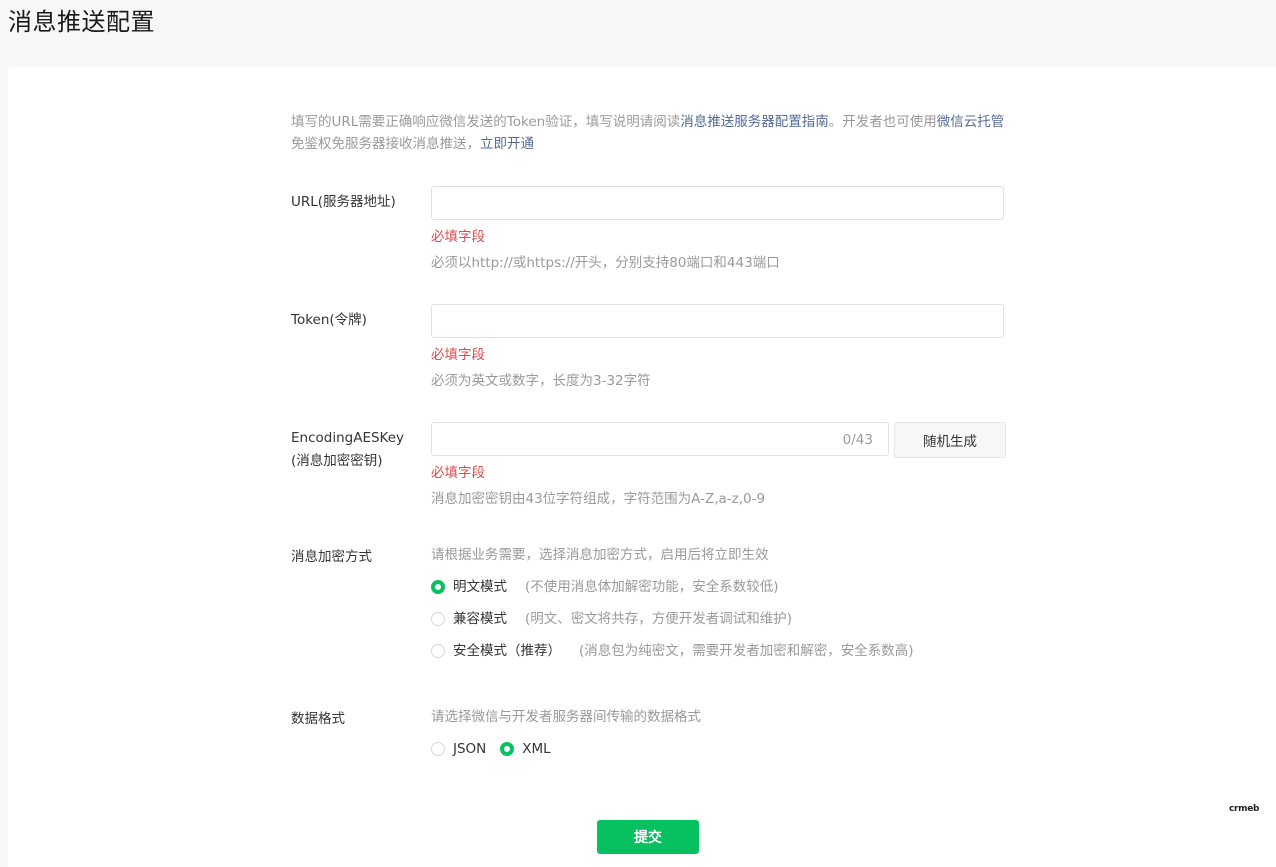 Image resolution: width=1276 pixels, height=867 pixels. I want to click on aes-key-hint: 消息加密密钥由43位字符组成，字符范围为A-Z,a-z,0-9, so click(598, 499).